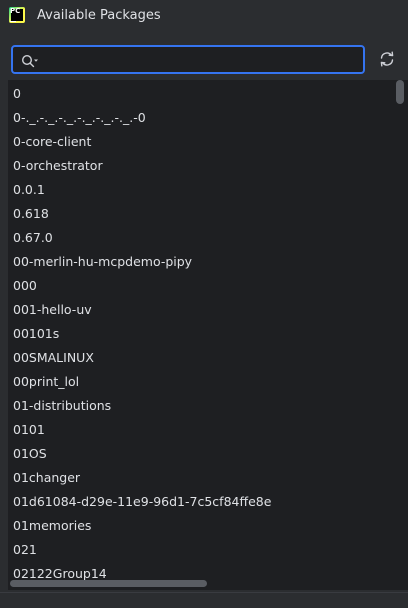  I want to click on title-bar: PC Available Packages, so click(204, 17).